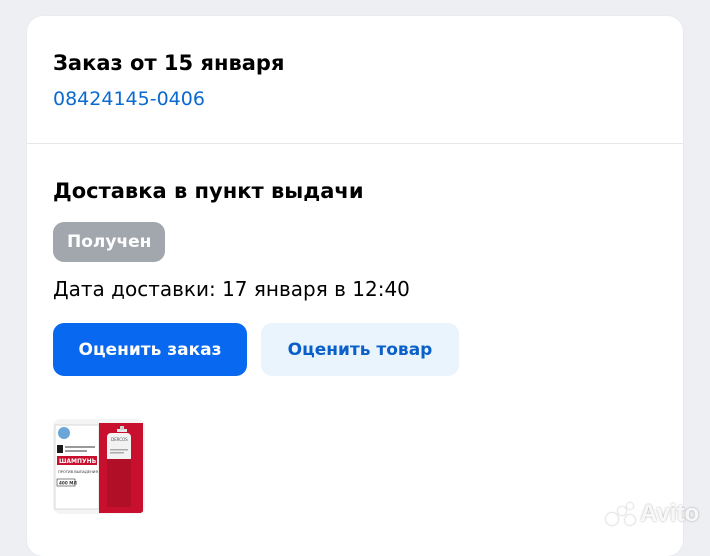  Describe the element at coordinates (68, 483) in the screenshot. I see `box-volume: 400 МЛ` at that location.